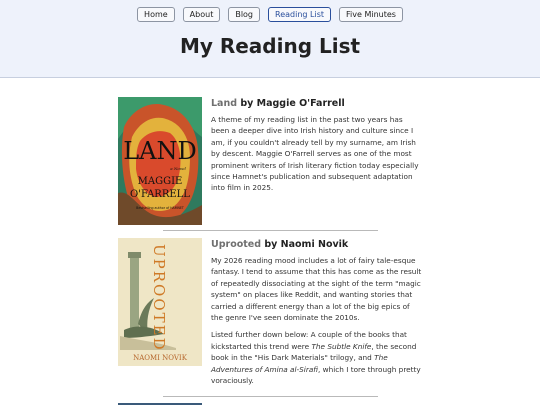  What do you see at coordinates (371, 14) in the screenshot?
I see `nav-five-minutes-button: Five Minutes` at bounding box center [371, 14].